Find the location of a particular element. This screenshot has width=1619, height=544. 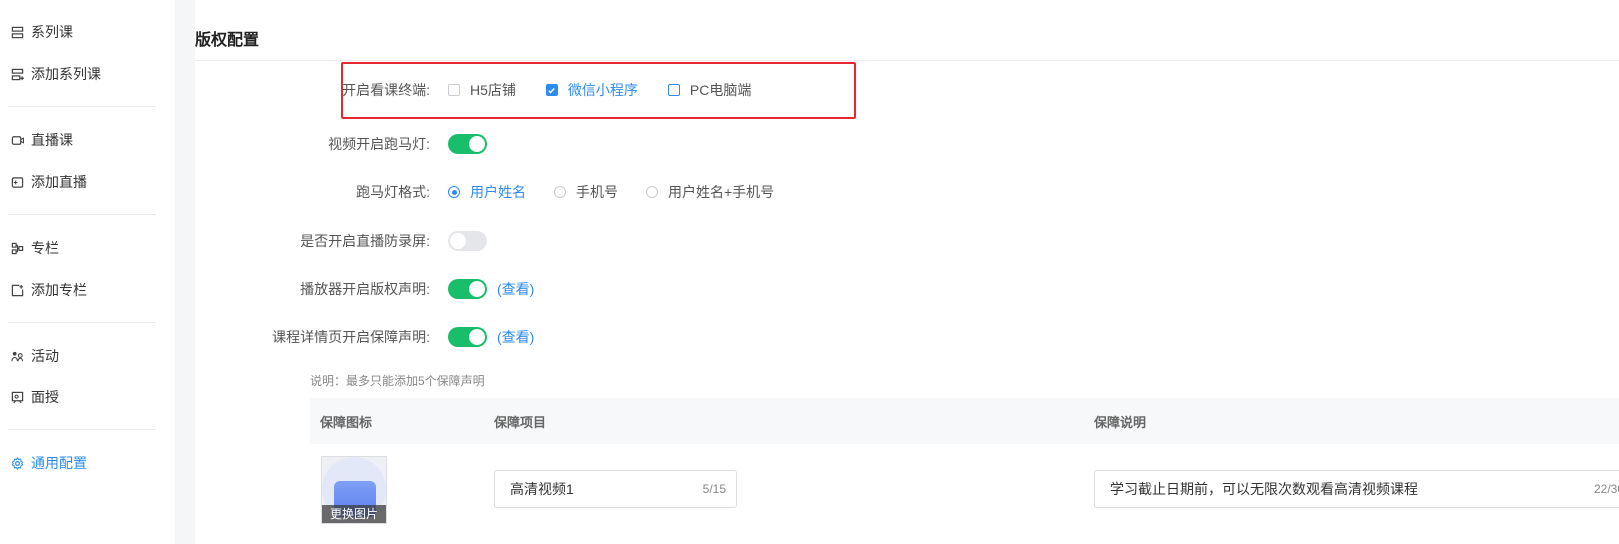

column-icon is located at coordinates (17, 248).